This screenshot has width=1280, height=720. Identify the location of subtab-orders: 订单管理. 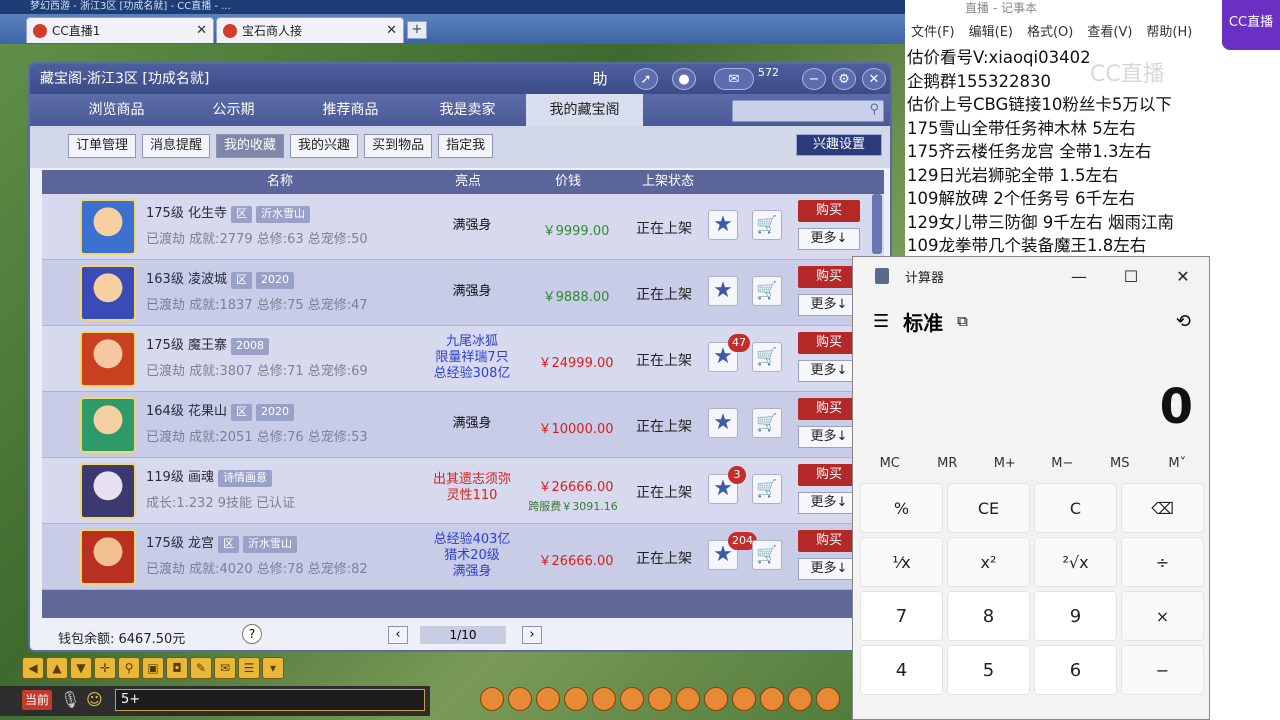
(102, 146).